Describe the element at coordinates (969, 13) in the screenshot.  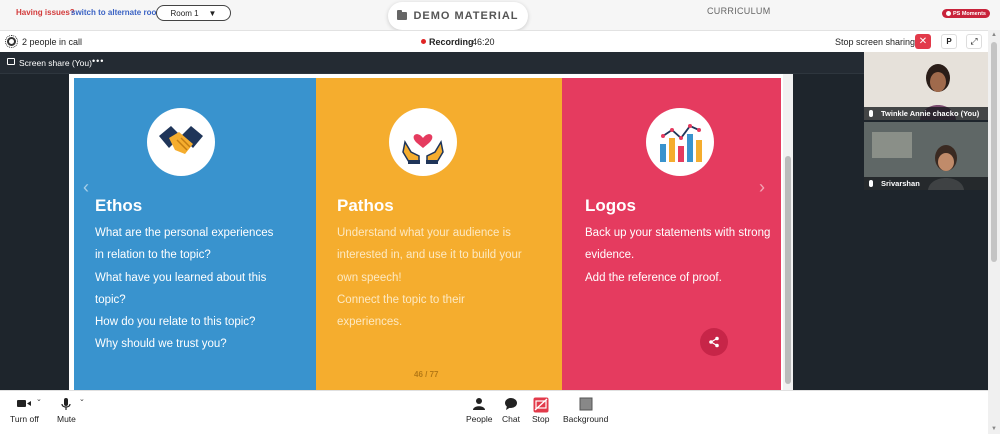
I see `ps-moments-label: PS Moments` at that location.